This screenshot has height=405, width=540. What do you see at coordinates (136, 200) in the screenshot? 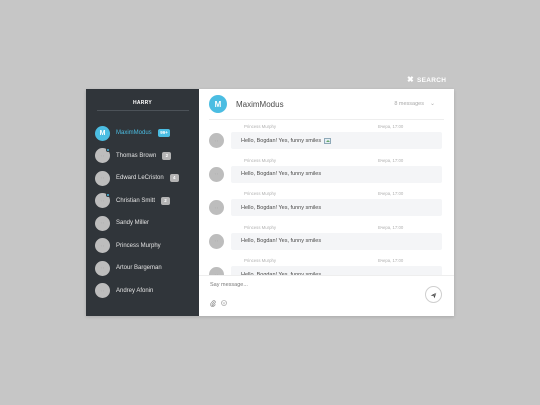
I see `contact-name: Christian Smitt` at bounding box center [136, 200].